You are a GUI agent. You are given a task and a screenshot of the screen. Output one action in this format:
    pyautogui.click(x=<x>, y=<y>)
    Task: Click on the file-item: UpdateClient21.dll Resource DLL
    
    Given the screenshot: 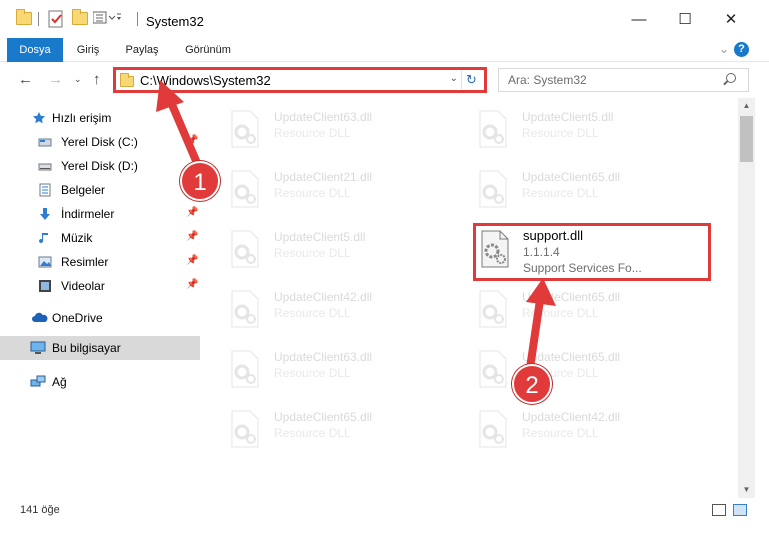 What is the action you would take?
    pyautogui.click(x=322, y=186)
    